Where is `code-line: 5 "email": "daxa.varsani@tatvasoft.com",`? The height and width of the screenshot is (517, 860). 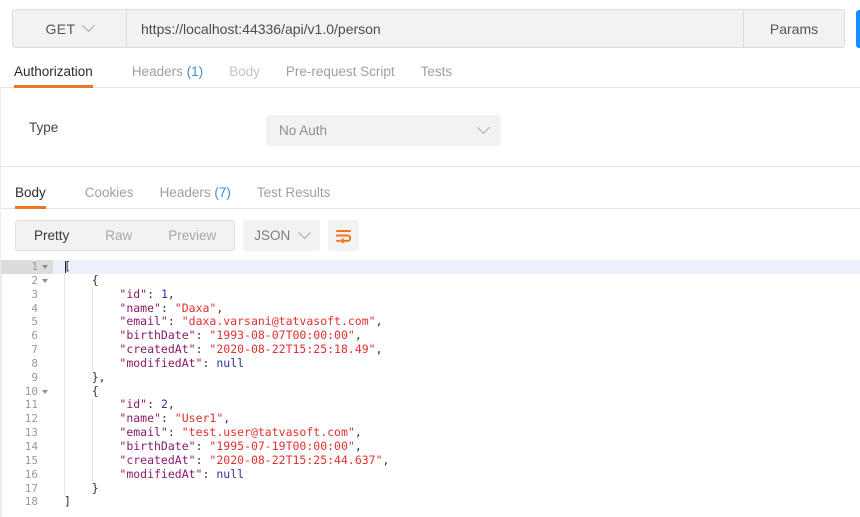 code-line: 5 "email": "daxa.varsani@tatvasoft.com", is located at coordinates (430, 322).